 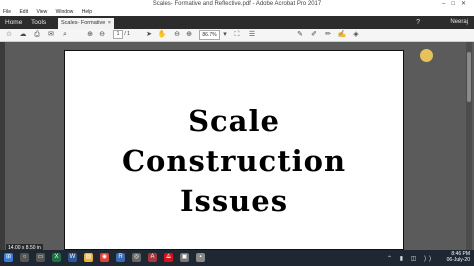 What do you see at coordinates (40, 257) in the screenshot?
I see `task-view-icon: ▭` at bounding box center [40, 257].